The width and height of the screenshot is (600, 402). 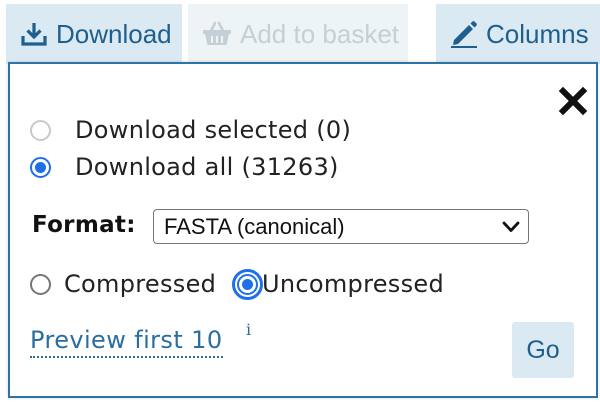 I want to click on download-selected-option: Download selected (0), so click(x=190, y=130).